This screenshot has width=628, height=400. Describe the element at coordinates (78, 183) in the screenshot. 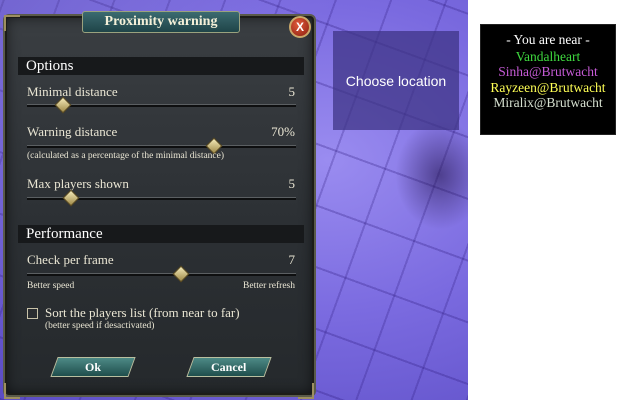

I see `max-players-label: Max players shown` at that location.